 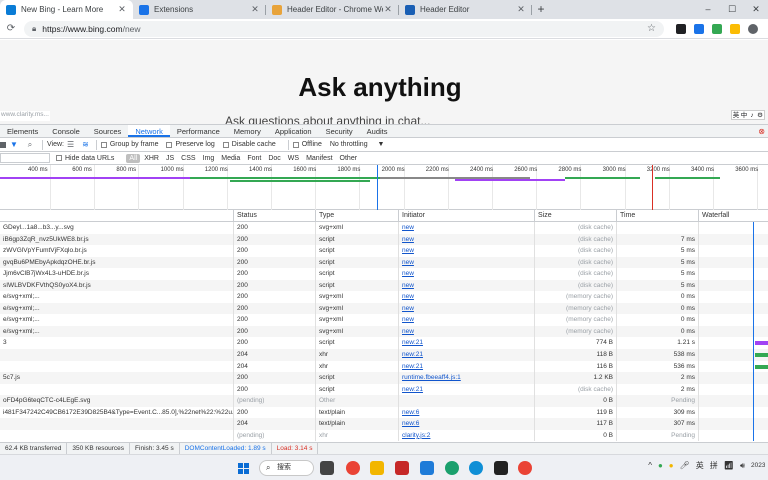 I want to click on ime-toolbar: 英中 ♪ ⚙, so click(x=748, y=115).